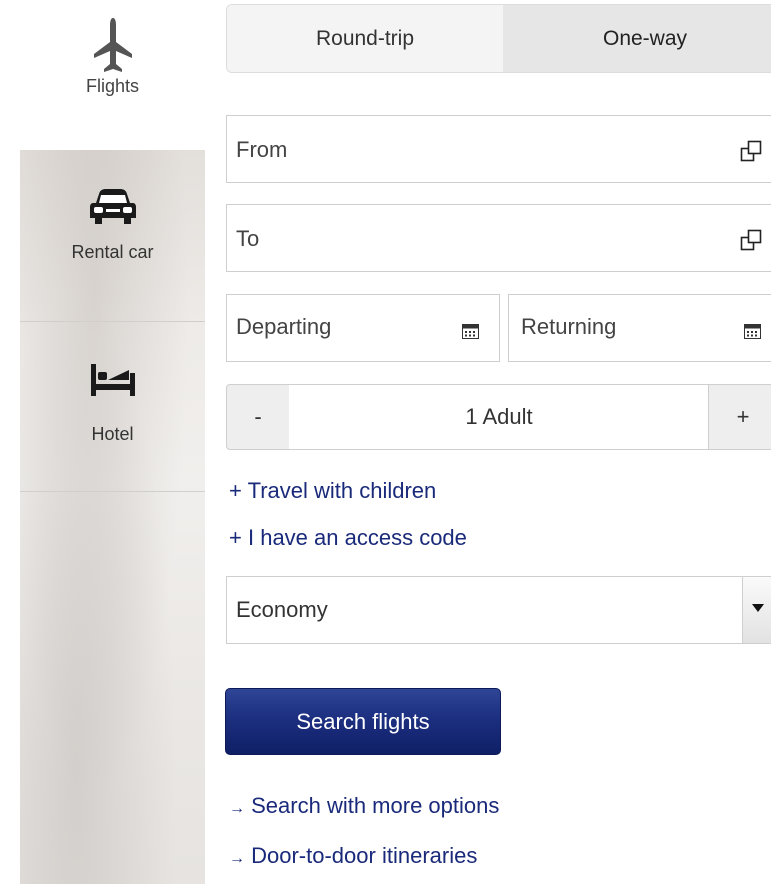 The height and width of the screenshot is (884, 771). What do you see at coordinates (363, 328) in the screenshot?
I see `departing-date-field: Departing` at bounding box center [363, 328].